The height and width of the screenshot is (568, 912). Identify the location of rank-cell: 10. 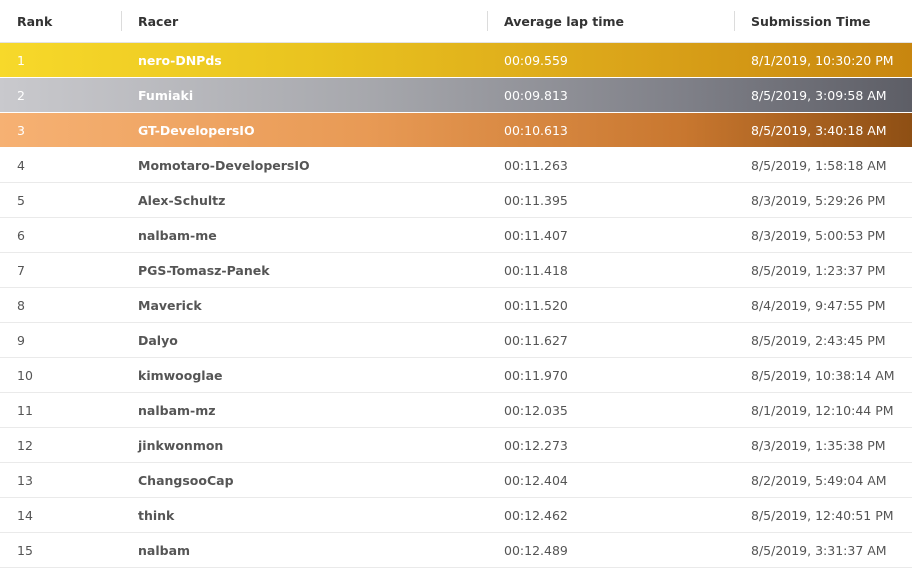
(25, 375).